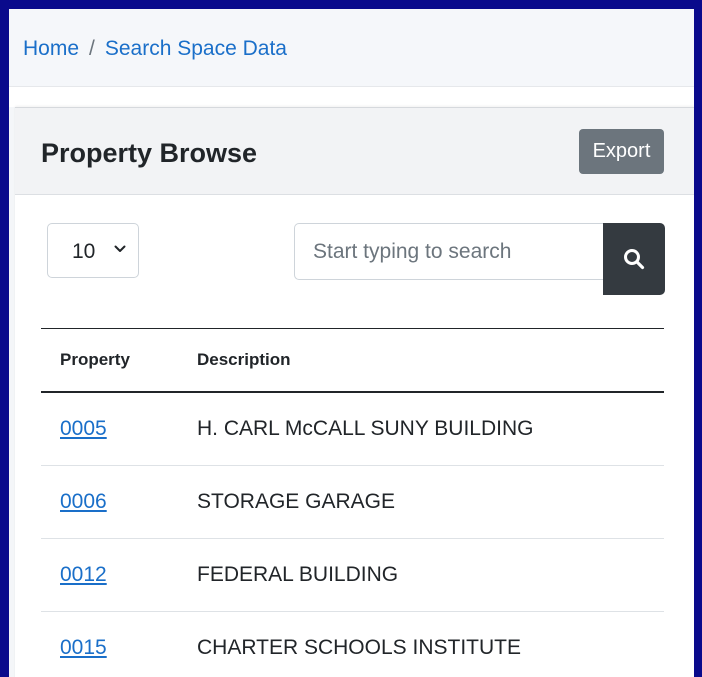 This screenshot has width=702, height=677. I want to click on description-cell: STORAGE GARAGE, so click(430, 502).